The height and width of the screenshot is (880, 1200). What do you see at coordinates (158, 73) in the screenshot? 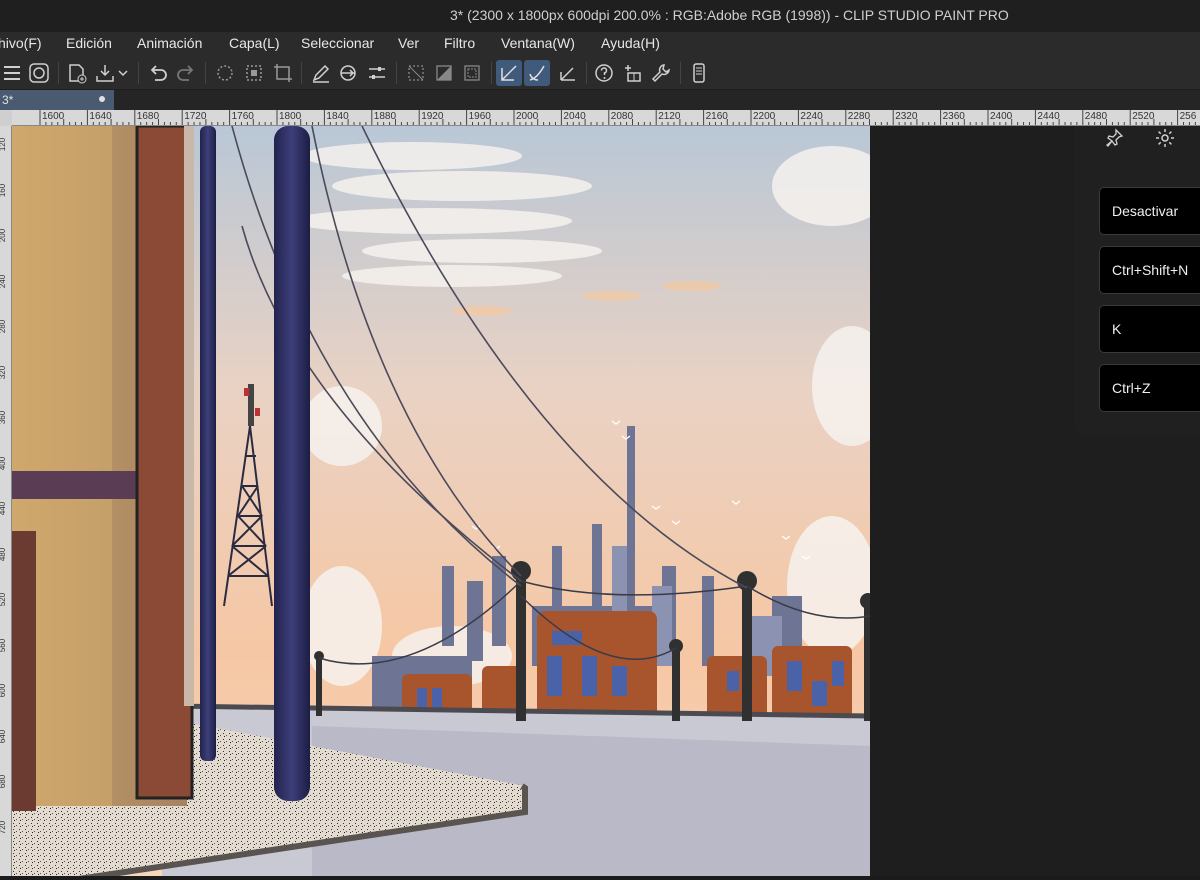
I see `undo-icon` at bounding box center [158, 73].